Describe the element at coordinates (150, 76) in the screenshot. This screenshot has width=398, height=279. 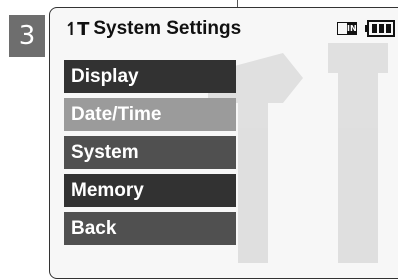
I see `menu-item-display: Display` at that location.